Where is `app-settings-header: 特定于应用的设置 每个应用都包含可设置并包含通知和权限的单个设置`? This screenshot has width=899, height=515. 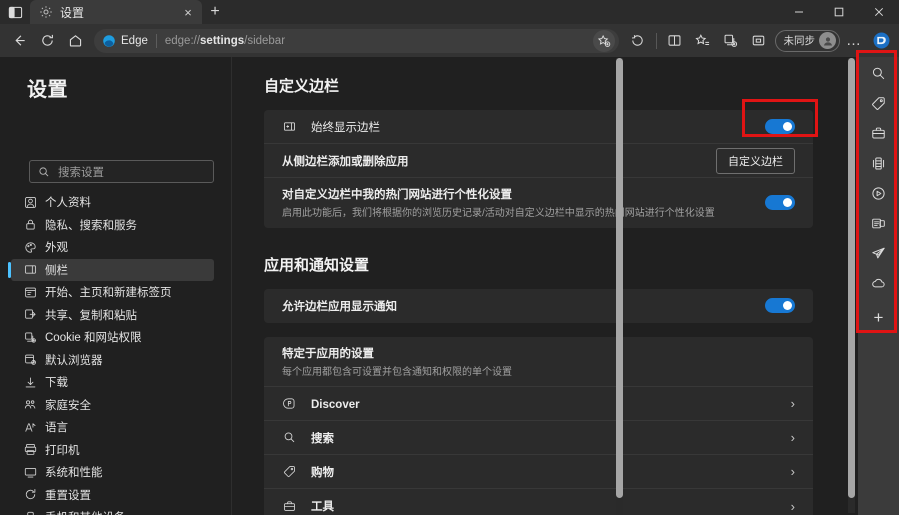
app-settings-header: 特定于应用的设置 每个应用都包含可设置并包含通知和权限的单个设置 is located at coordinates (538, 362).